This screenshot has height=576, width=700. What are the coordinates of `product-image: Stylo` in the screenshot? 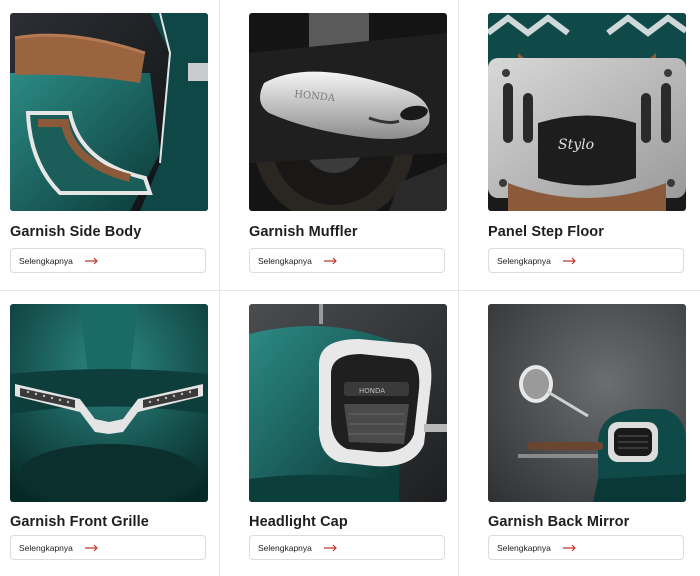 It's located at (587, 112).